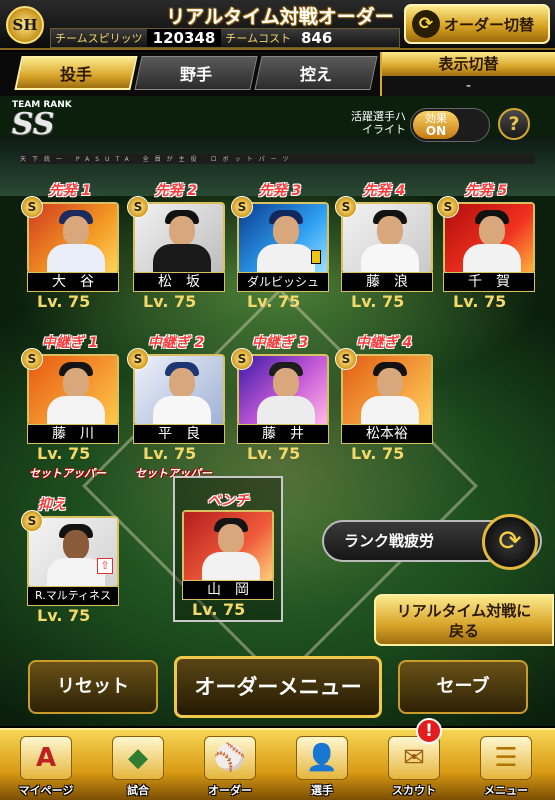  Describe the element at coordinates (179, 282) in the screenshot. I see `player-name: 松 坂` at that location.